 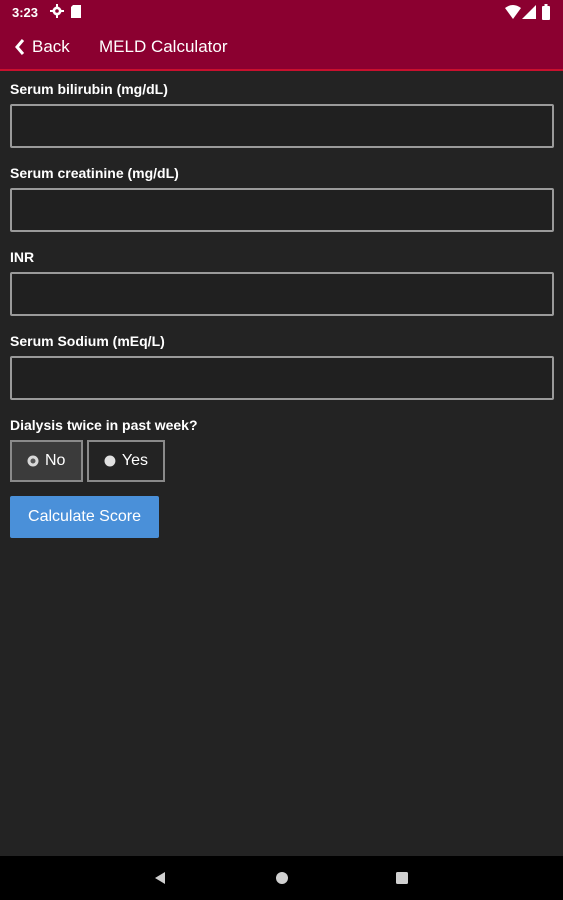 What do you see at coordinates (51, 46) in the screenshot?
I see `back-label: Back` at bounding box center [51, 46].